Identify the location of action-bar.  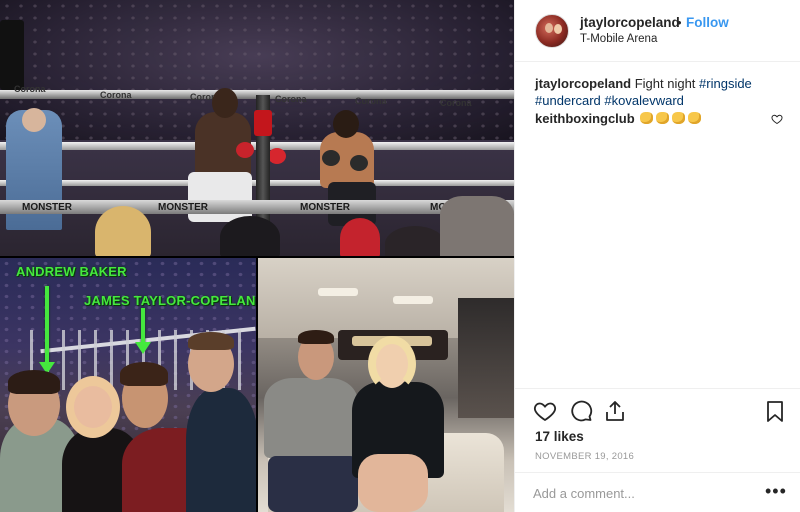
(657, 410).